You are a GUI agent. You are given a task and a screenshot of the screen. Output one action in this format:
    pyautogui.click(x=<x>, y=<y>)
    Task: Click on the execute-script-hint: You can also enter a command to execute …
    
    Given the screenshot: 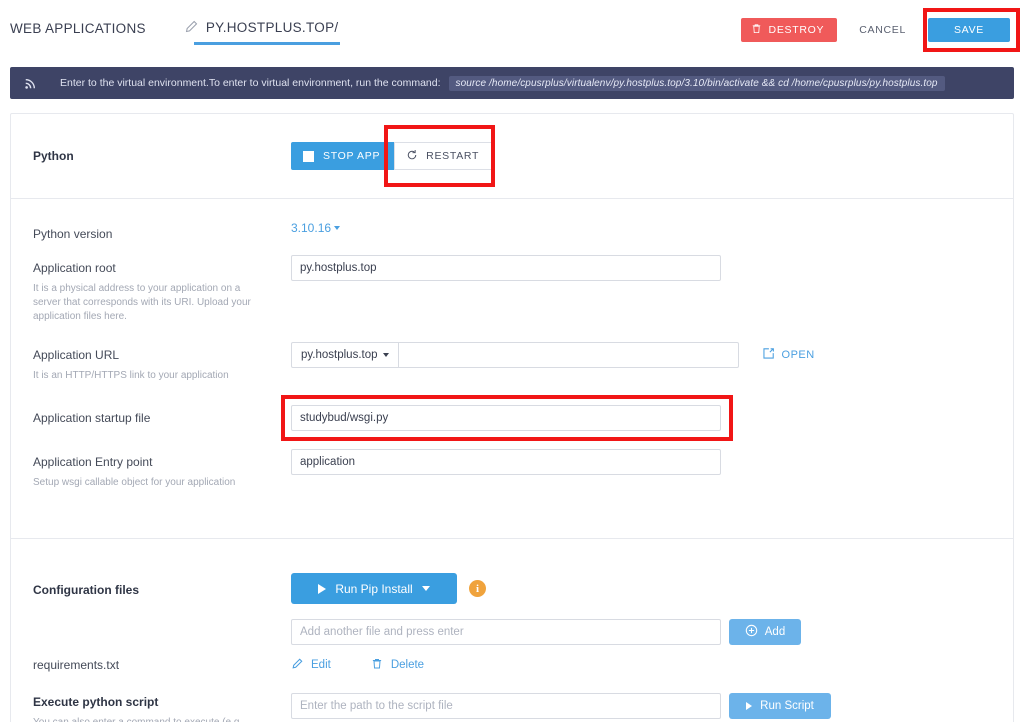 What is the action you would take?
    pyautogui.click(x=153, y=719)
    